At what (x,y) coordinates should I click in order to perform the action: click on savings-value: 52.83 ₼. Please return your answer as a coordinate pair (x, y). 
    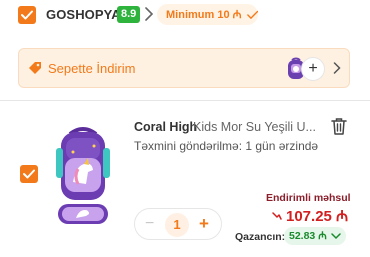
    Looking at the image, I should click on (308, 236).